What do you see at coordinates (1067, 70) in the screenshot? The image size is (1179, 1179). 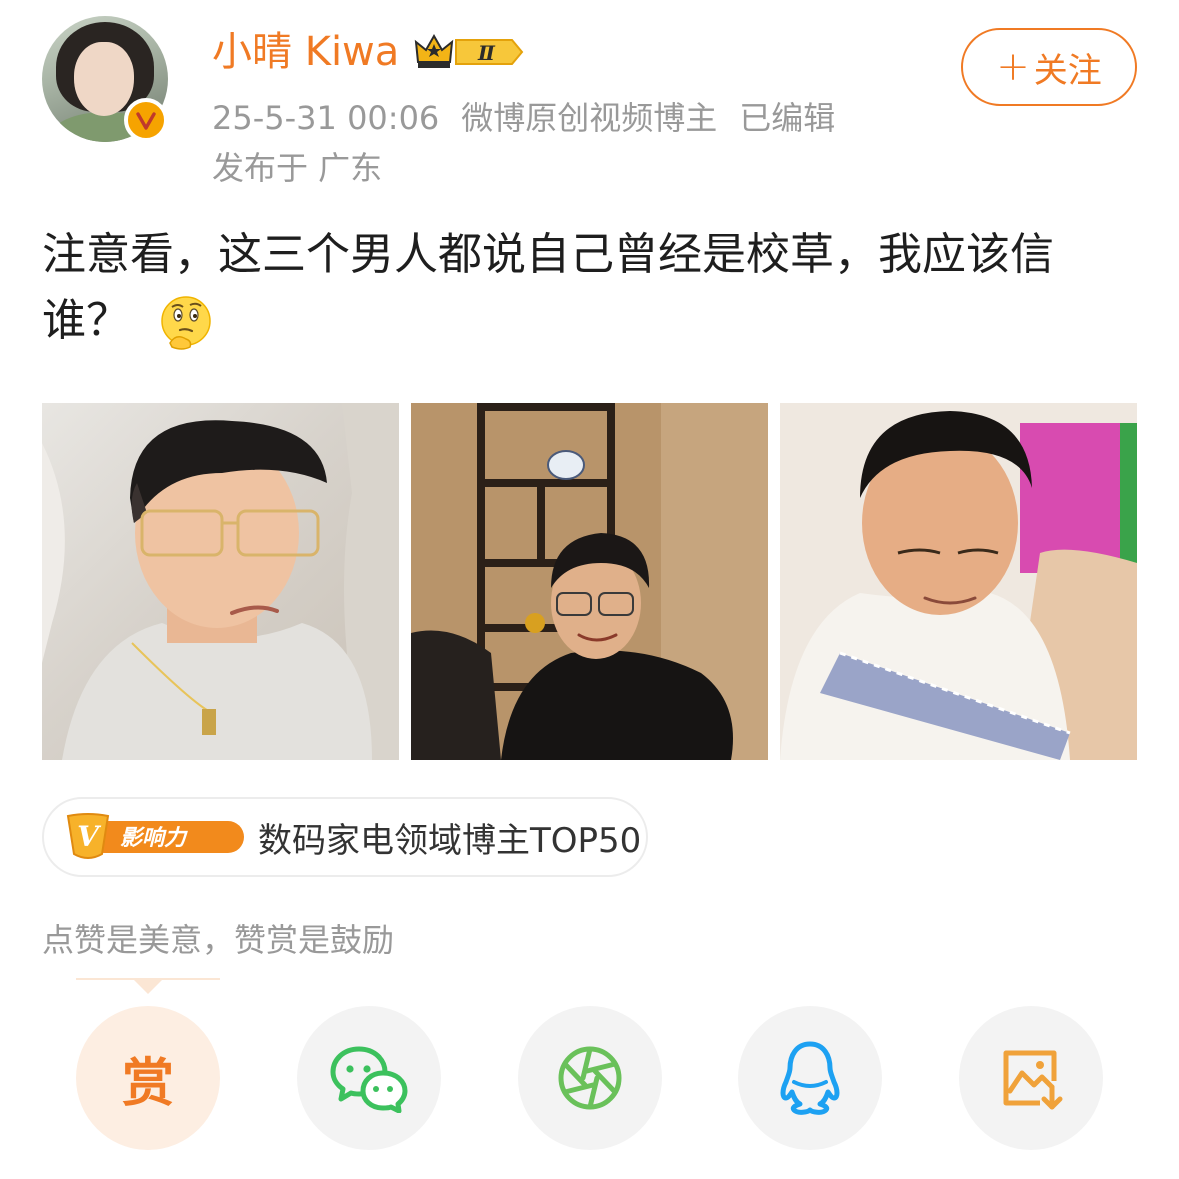 I see `follow-label: 关注` at bounding box center [1067, 70].